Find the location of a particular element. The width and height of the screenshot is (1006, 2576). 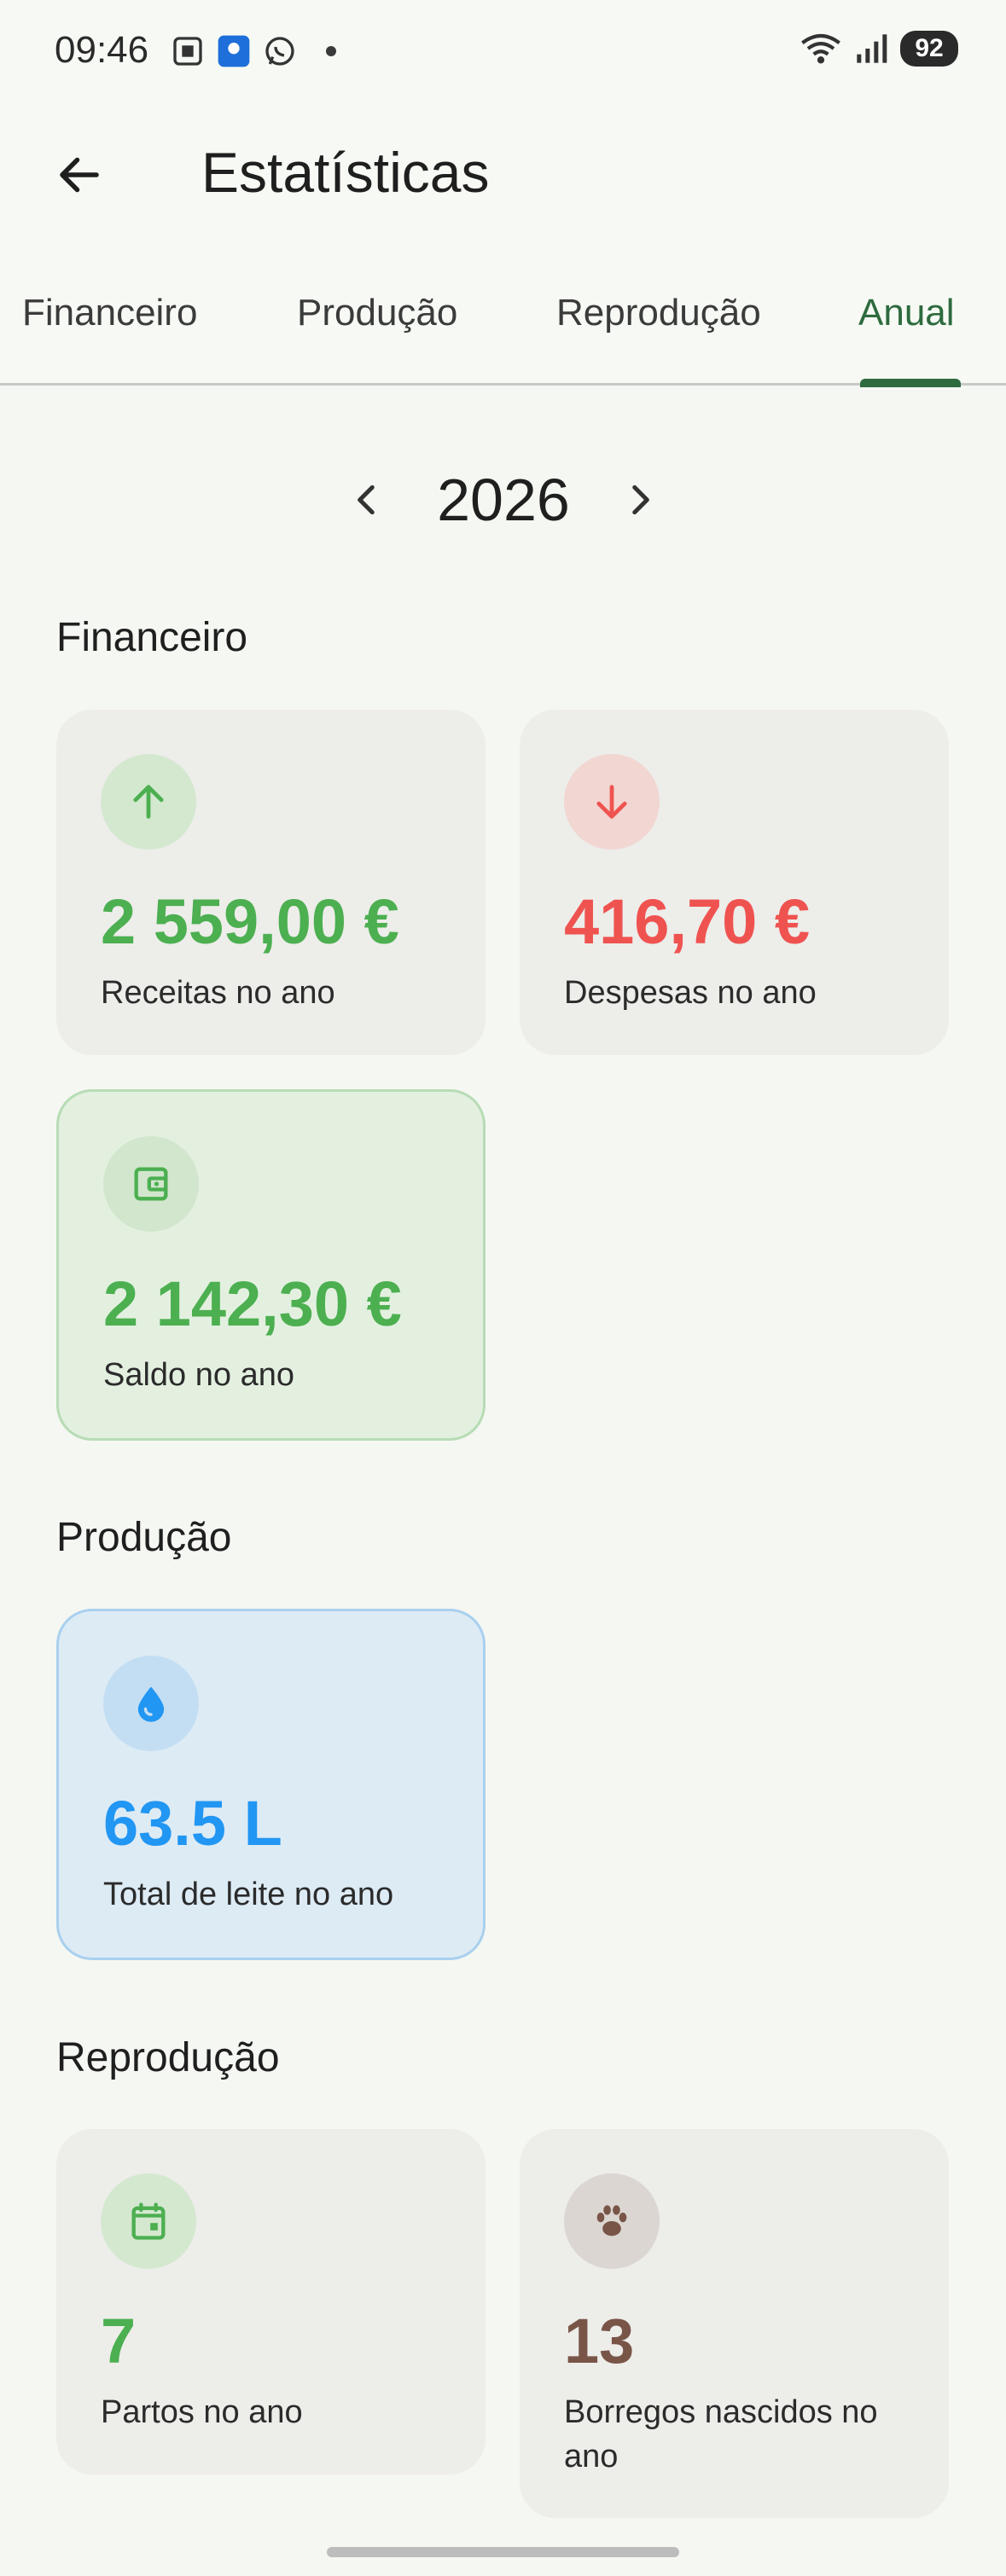

page-title: Estatísticas is located at coordinates (345, 172).